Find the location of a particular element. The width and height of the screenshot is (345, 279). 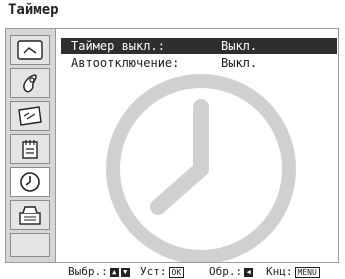

sidebar-item-timer is located at coordinates (30, 182).